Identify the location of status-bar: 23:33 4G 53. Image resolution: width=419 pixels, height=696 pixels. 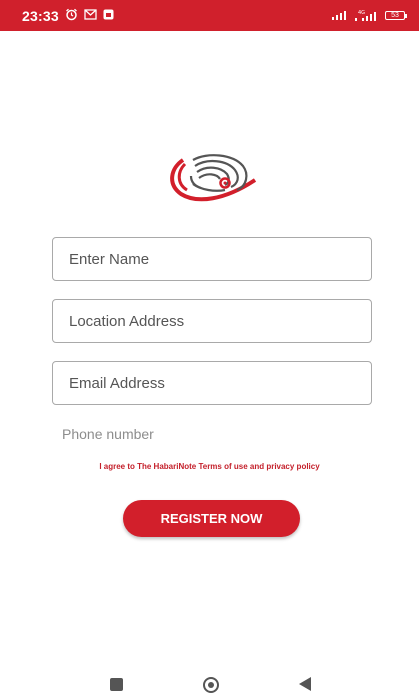
(209, 15).